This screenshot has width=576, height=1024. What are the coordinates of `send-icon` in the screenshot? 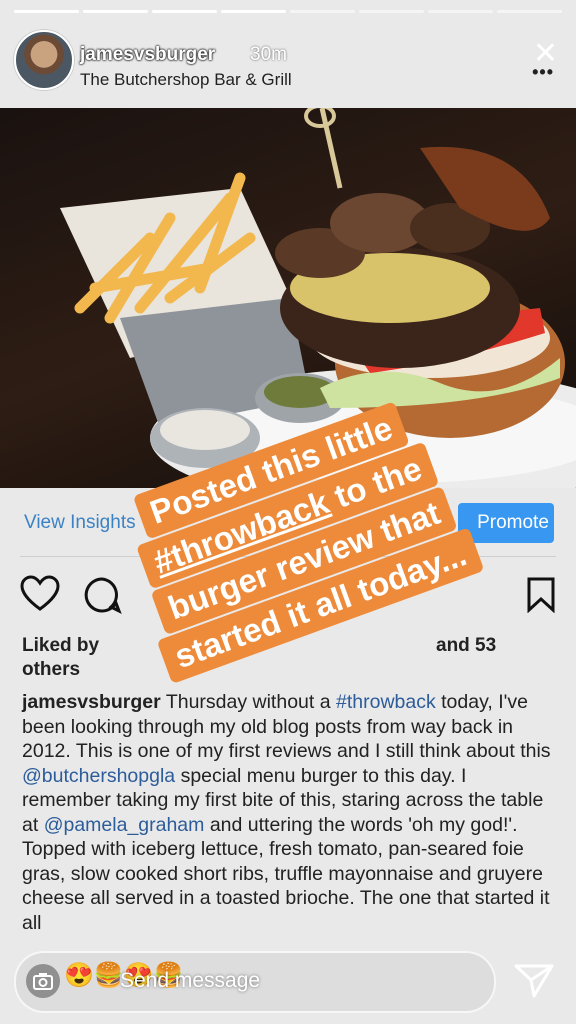 It's located at (534, 981).